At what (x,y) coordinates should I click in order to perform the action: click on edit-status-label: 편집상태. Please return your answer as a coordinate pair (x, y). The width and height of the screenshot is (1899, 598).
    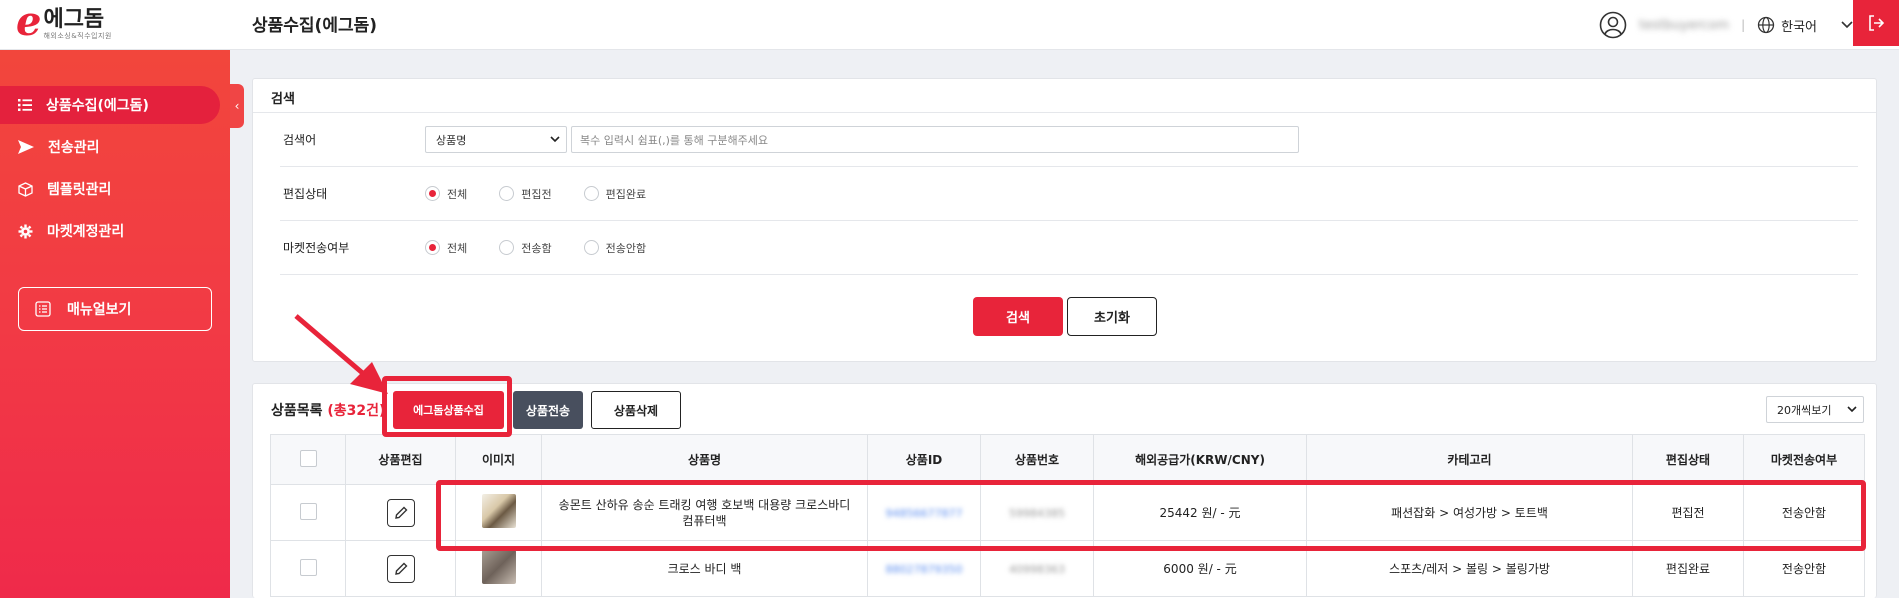
    Looking at the image, I should click on (305, 194).